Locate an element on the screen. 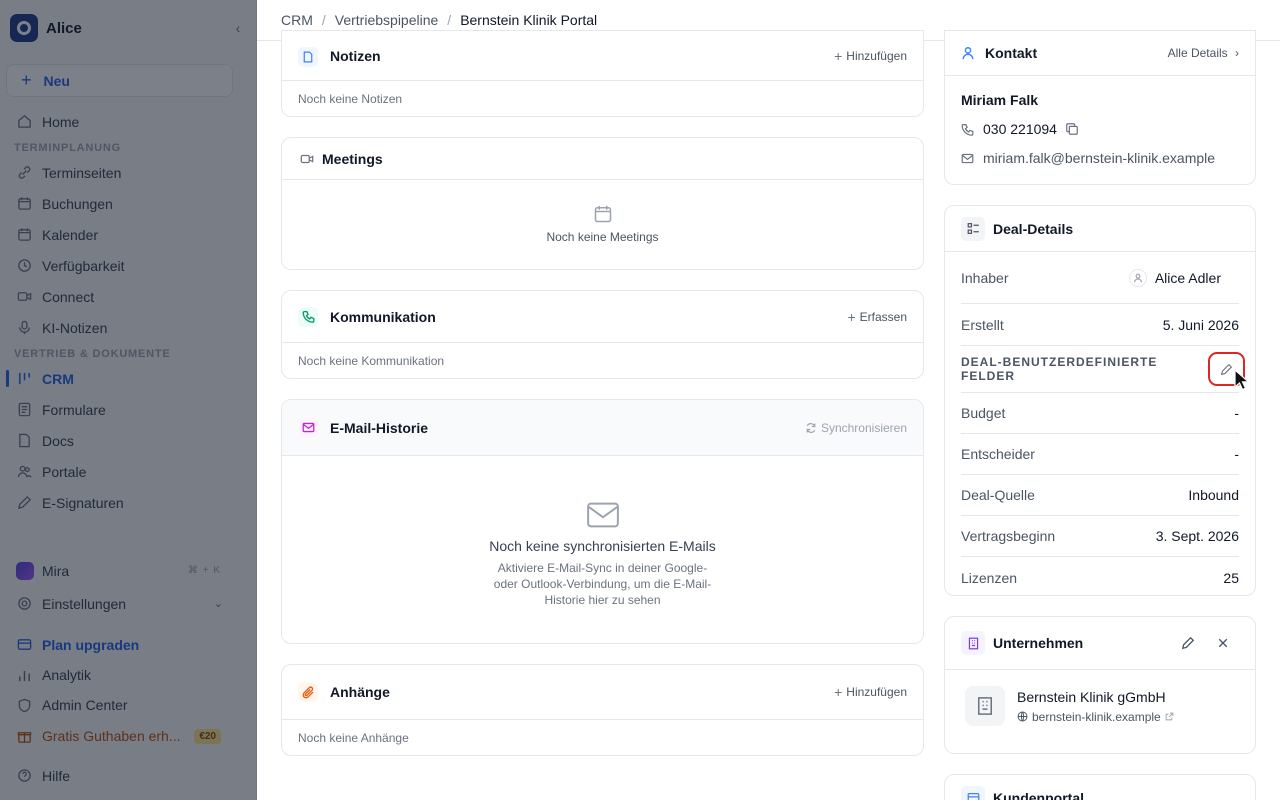  company-domain: bernstein-klinik.example is located at coordinates (1096, 717).